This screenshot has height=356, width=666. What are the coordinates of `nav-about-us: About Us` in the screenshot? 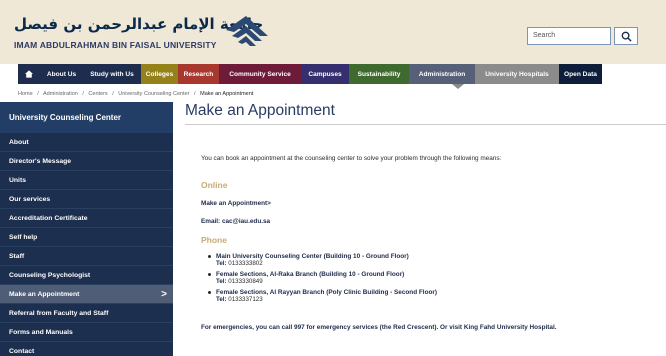 It's located at (61, 74).